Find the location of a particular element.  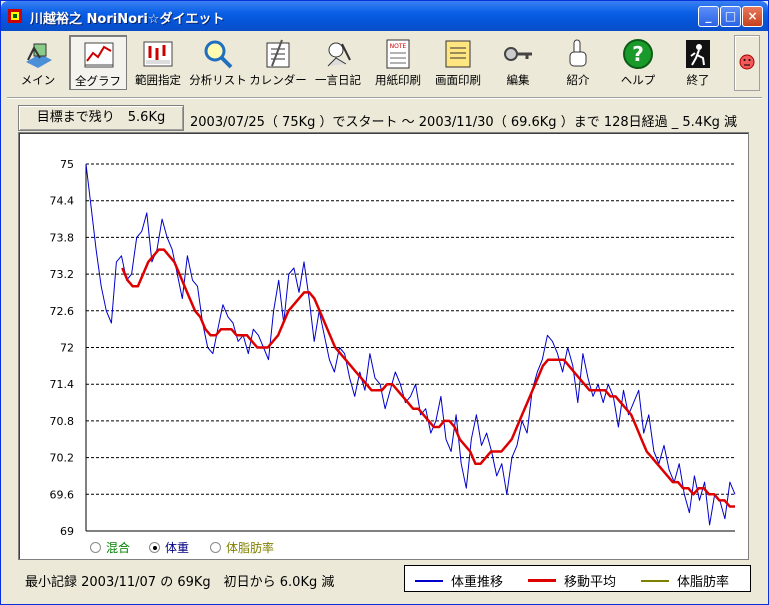

legend-swatch-moving-average is located at coordinates (542, 580).